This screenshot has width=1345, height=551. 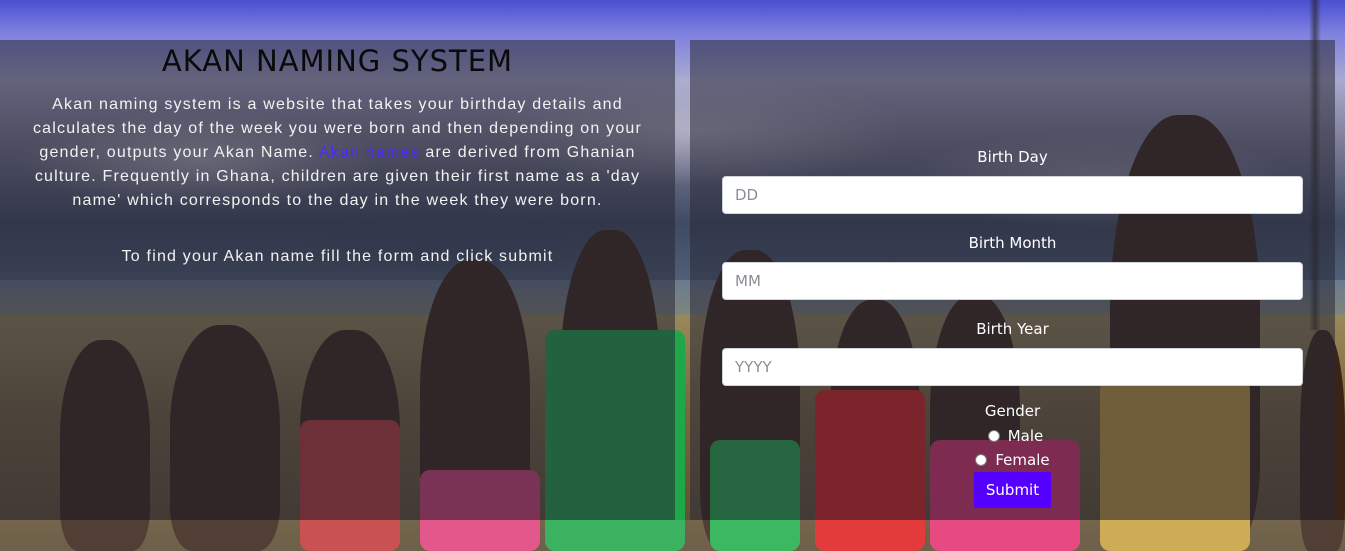 I want to click on submit-button: Submit, so click(x=1012, y=490).